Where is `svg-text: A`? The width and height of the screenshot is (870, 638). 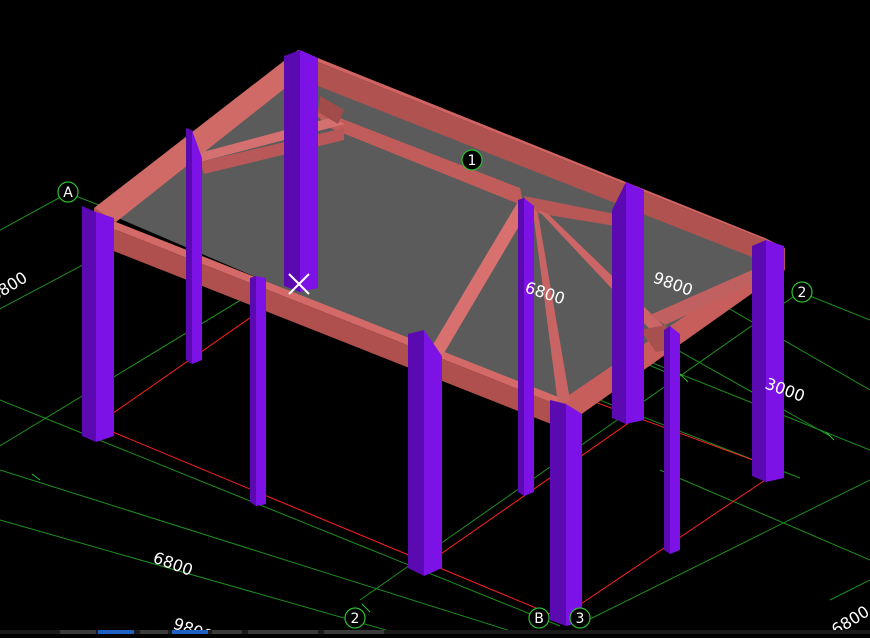
svg-text: A is located at coordinates (68, 193).